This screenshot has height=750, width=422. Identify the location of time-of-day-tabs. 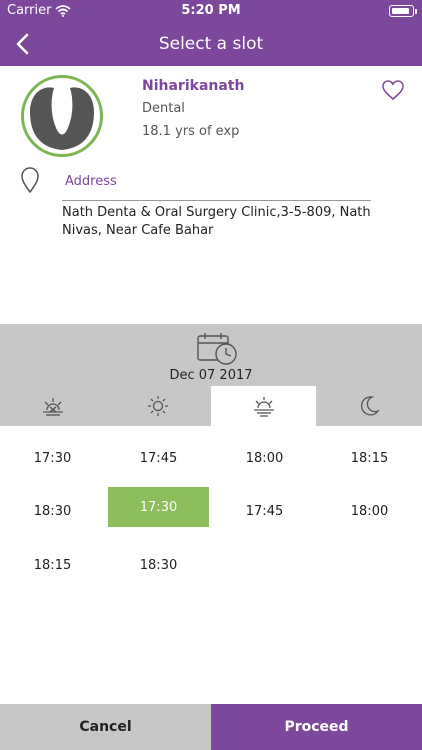
(211, 406).